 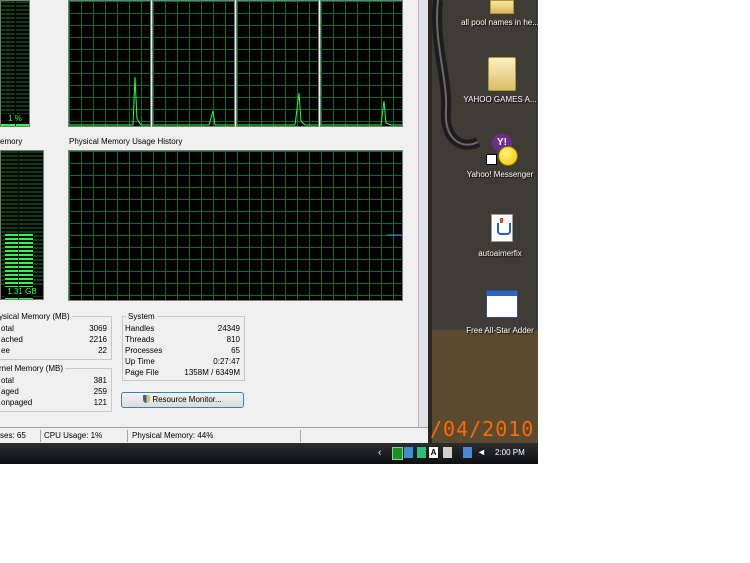 What do you see at coordinates (173, 435) in the screenshot?
I see `status-physical-memory: Physical Memory: 44%` at bounding box center [173, 435].